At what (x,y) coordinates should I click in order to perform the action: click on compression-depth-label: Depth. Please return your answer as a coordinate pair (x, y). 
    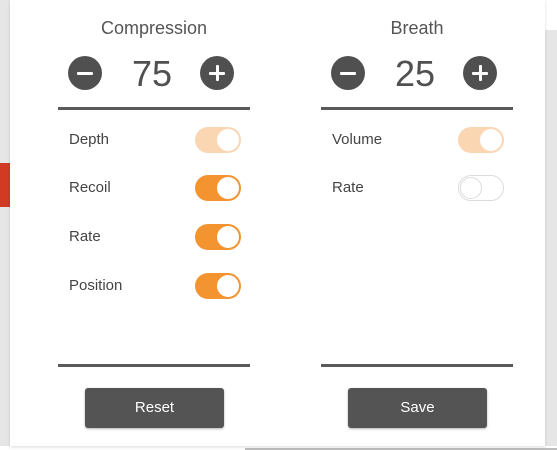
    Looking at the image, I should click on (89, 139).